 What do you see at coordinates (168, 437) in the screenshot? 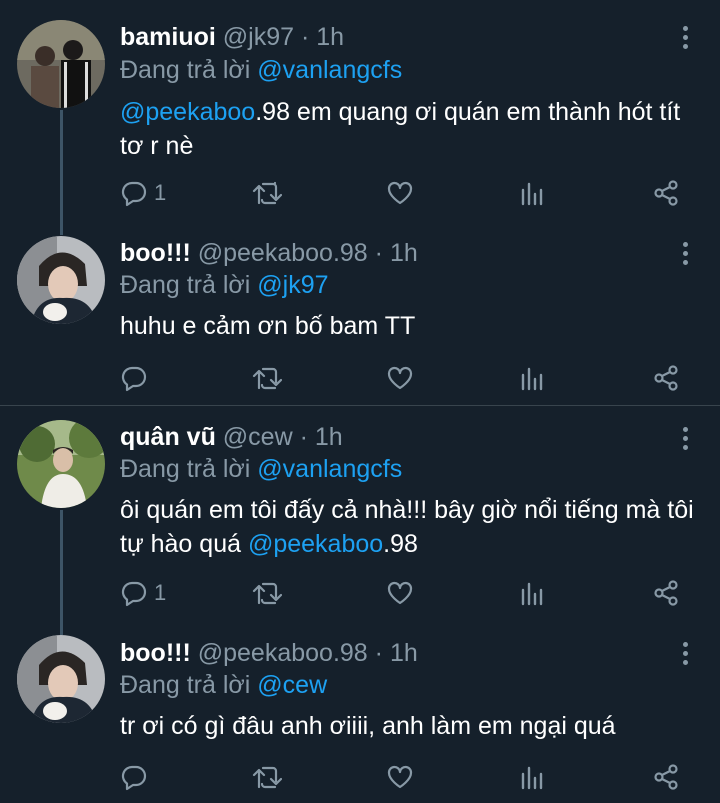
I see `display-name: quân vũ` at bounding box center [168, 437].